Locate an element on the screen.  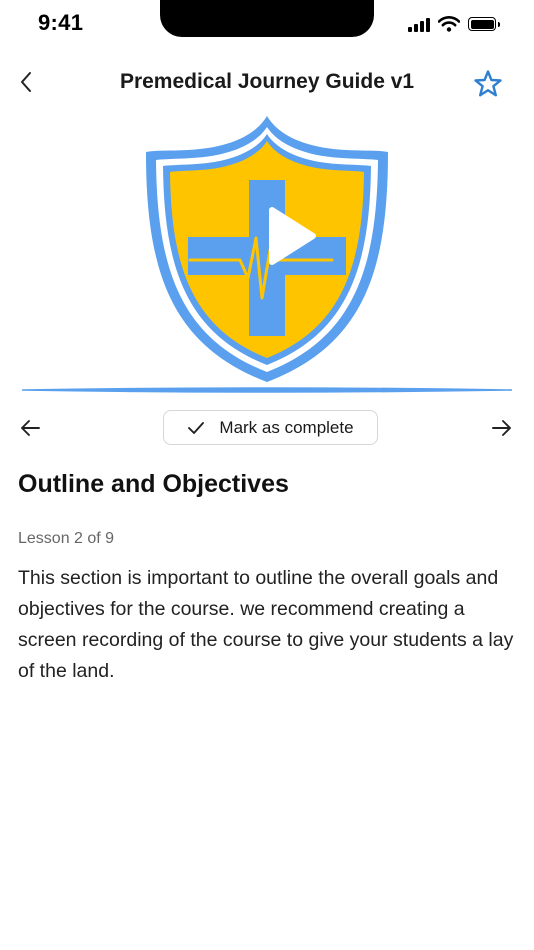
arrow-left-icon is located at coordinates (30, 428).